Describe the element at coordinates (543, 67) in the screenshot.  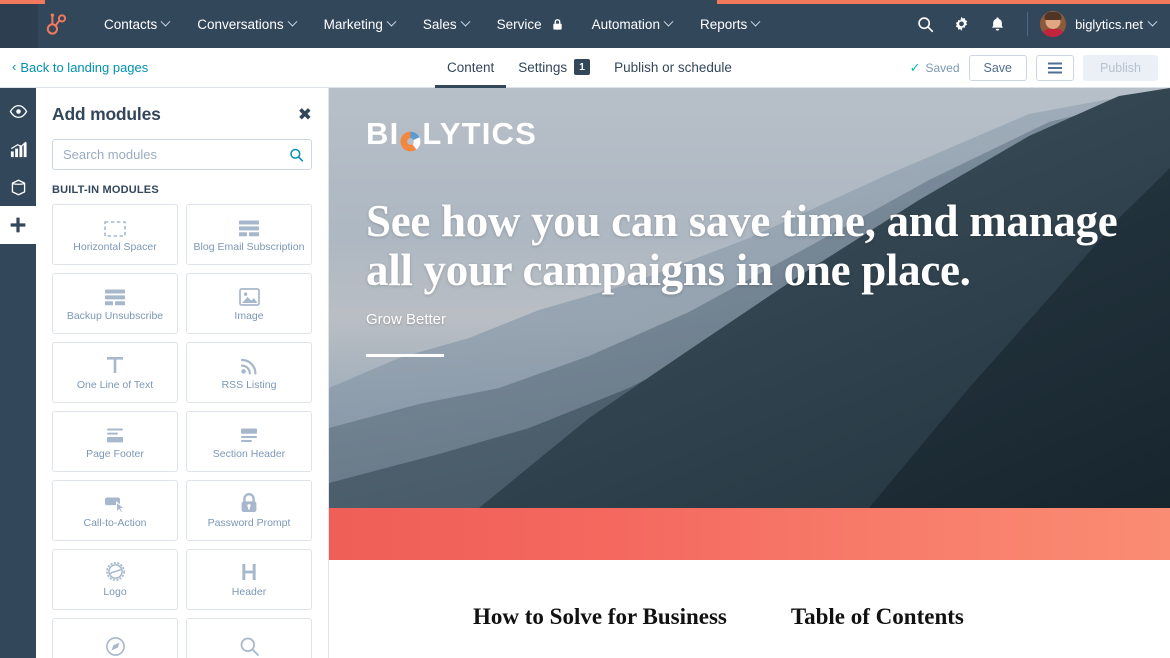
I see `tab-label: Settings` at that location.